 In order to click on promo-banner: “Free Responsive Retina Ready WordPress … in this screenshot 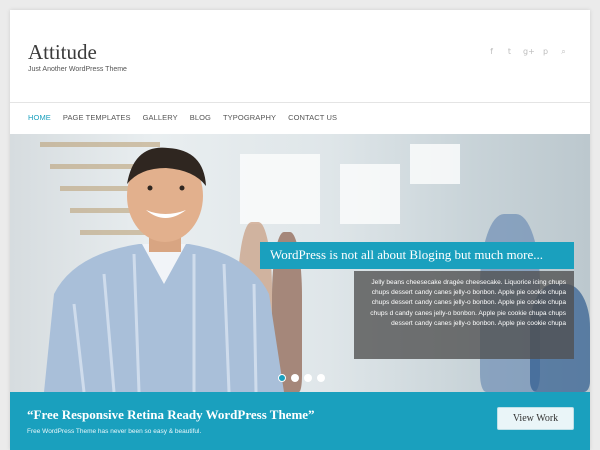, I will do `click(300, 421)`.